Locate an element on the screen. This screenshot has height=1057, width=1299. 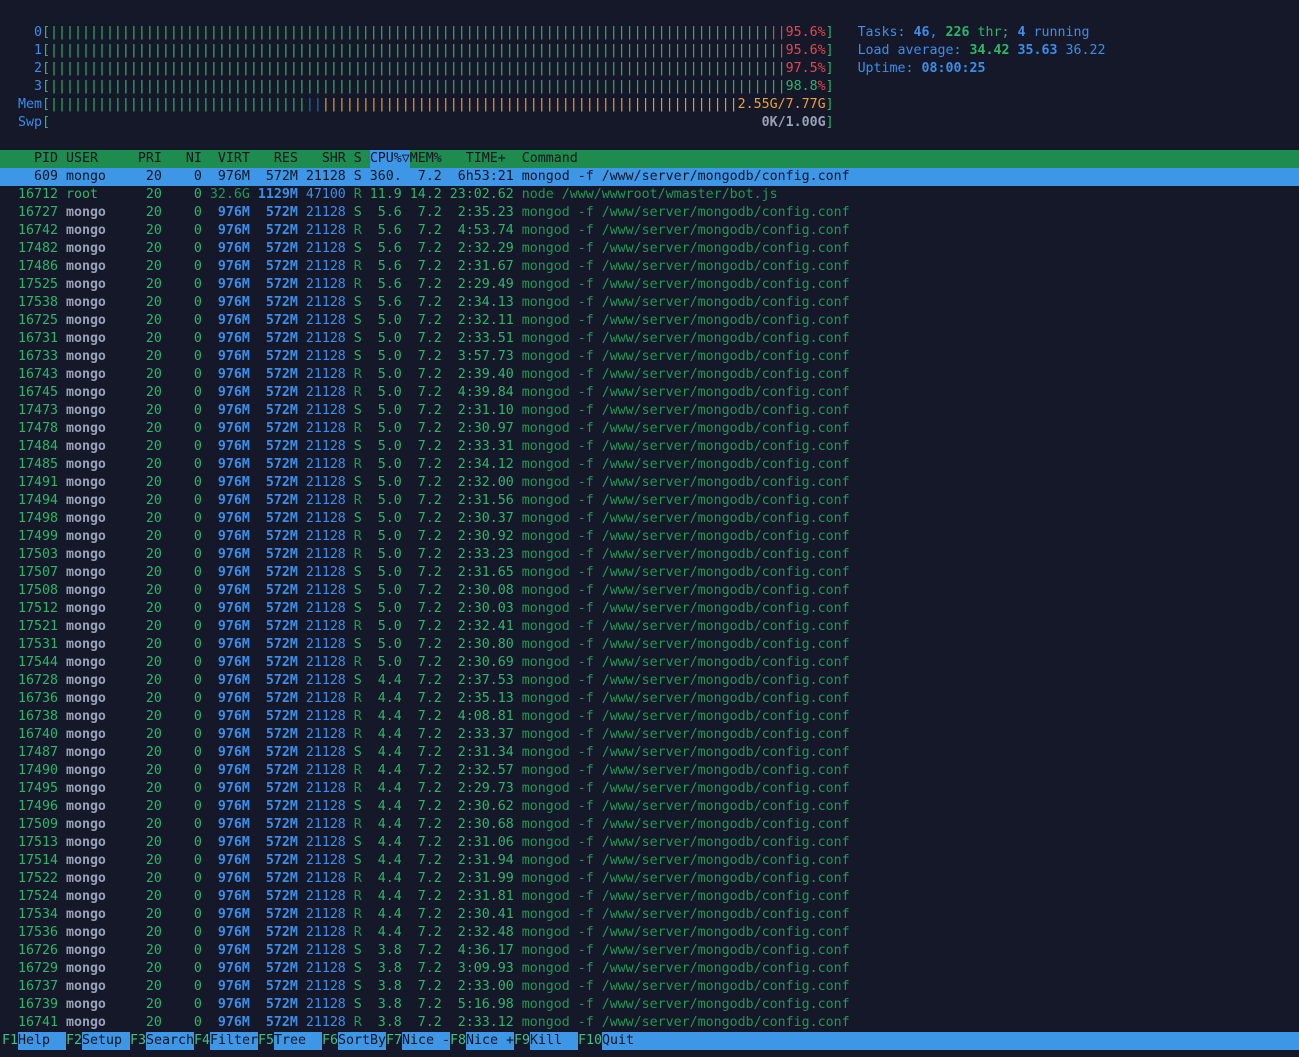
col-pid: PID is located at coordinates (30, 159).